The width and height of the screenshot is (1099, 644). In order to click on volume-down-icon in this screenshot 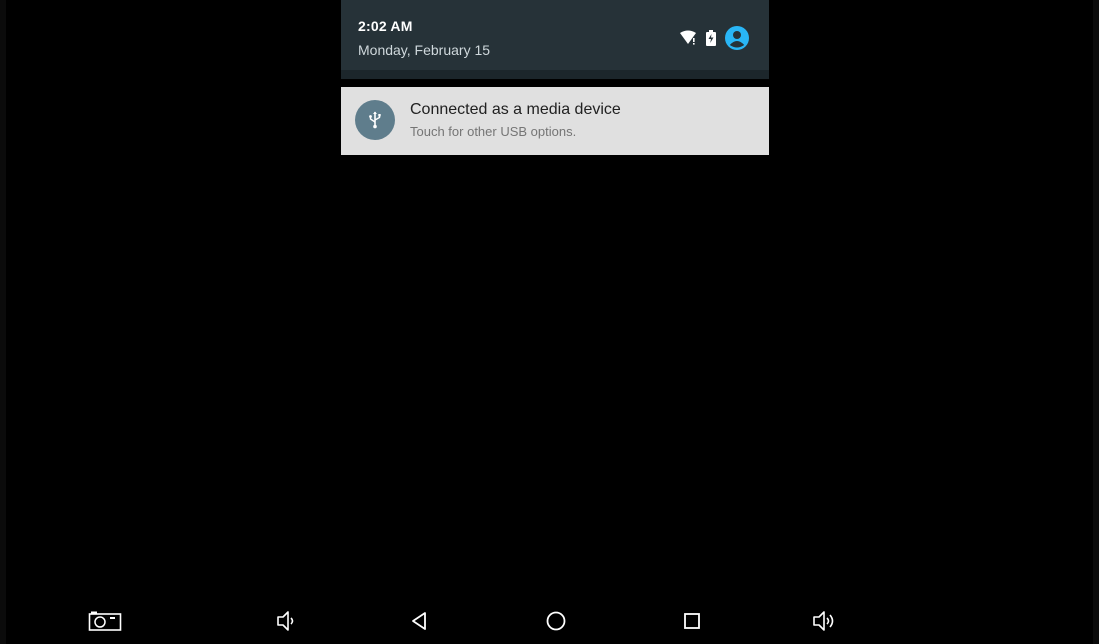, I will do `click(285, 621)`.